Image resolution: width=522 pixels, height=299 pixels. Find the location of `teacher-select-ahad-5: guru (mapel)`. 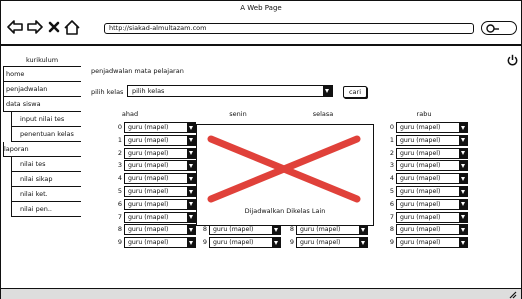

teacher-select-ahad-5: guru (mapel) is located at coordinates (160, 191).